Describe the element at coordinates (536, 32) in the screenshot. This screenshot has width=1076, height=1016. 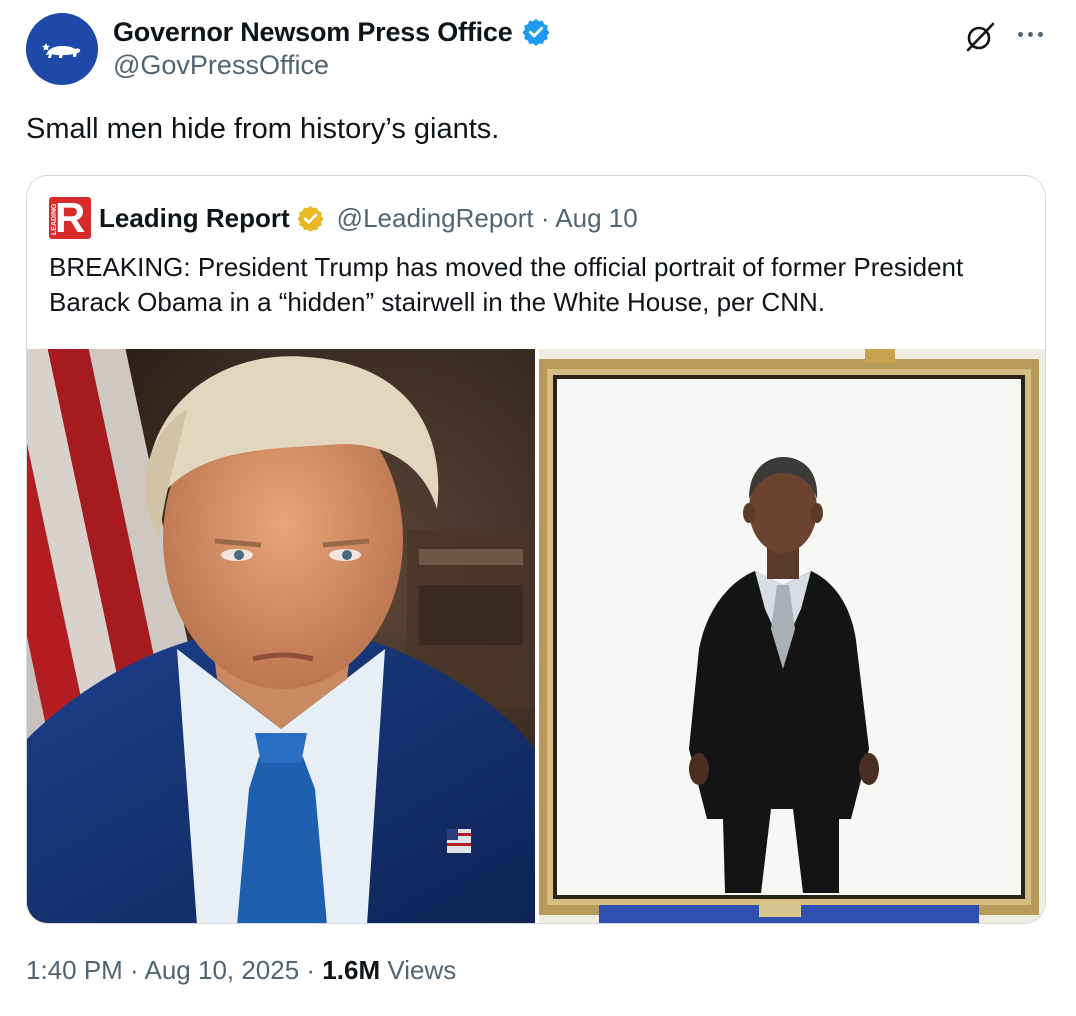
I see `verified-badge-icon` at that location.